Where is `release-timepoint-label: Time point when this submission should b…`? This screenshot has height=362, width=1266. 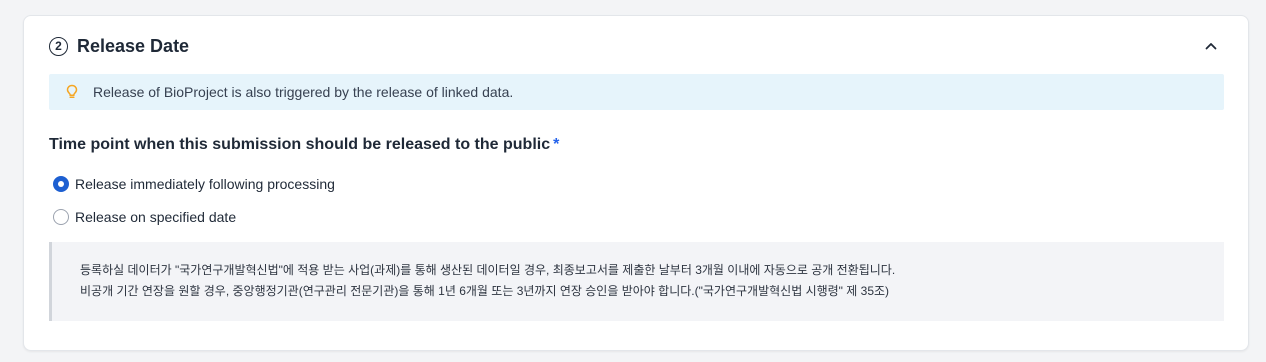 release-timepoint-label: Time point when this submission should b… is located at coordinates (304, 145).